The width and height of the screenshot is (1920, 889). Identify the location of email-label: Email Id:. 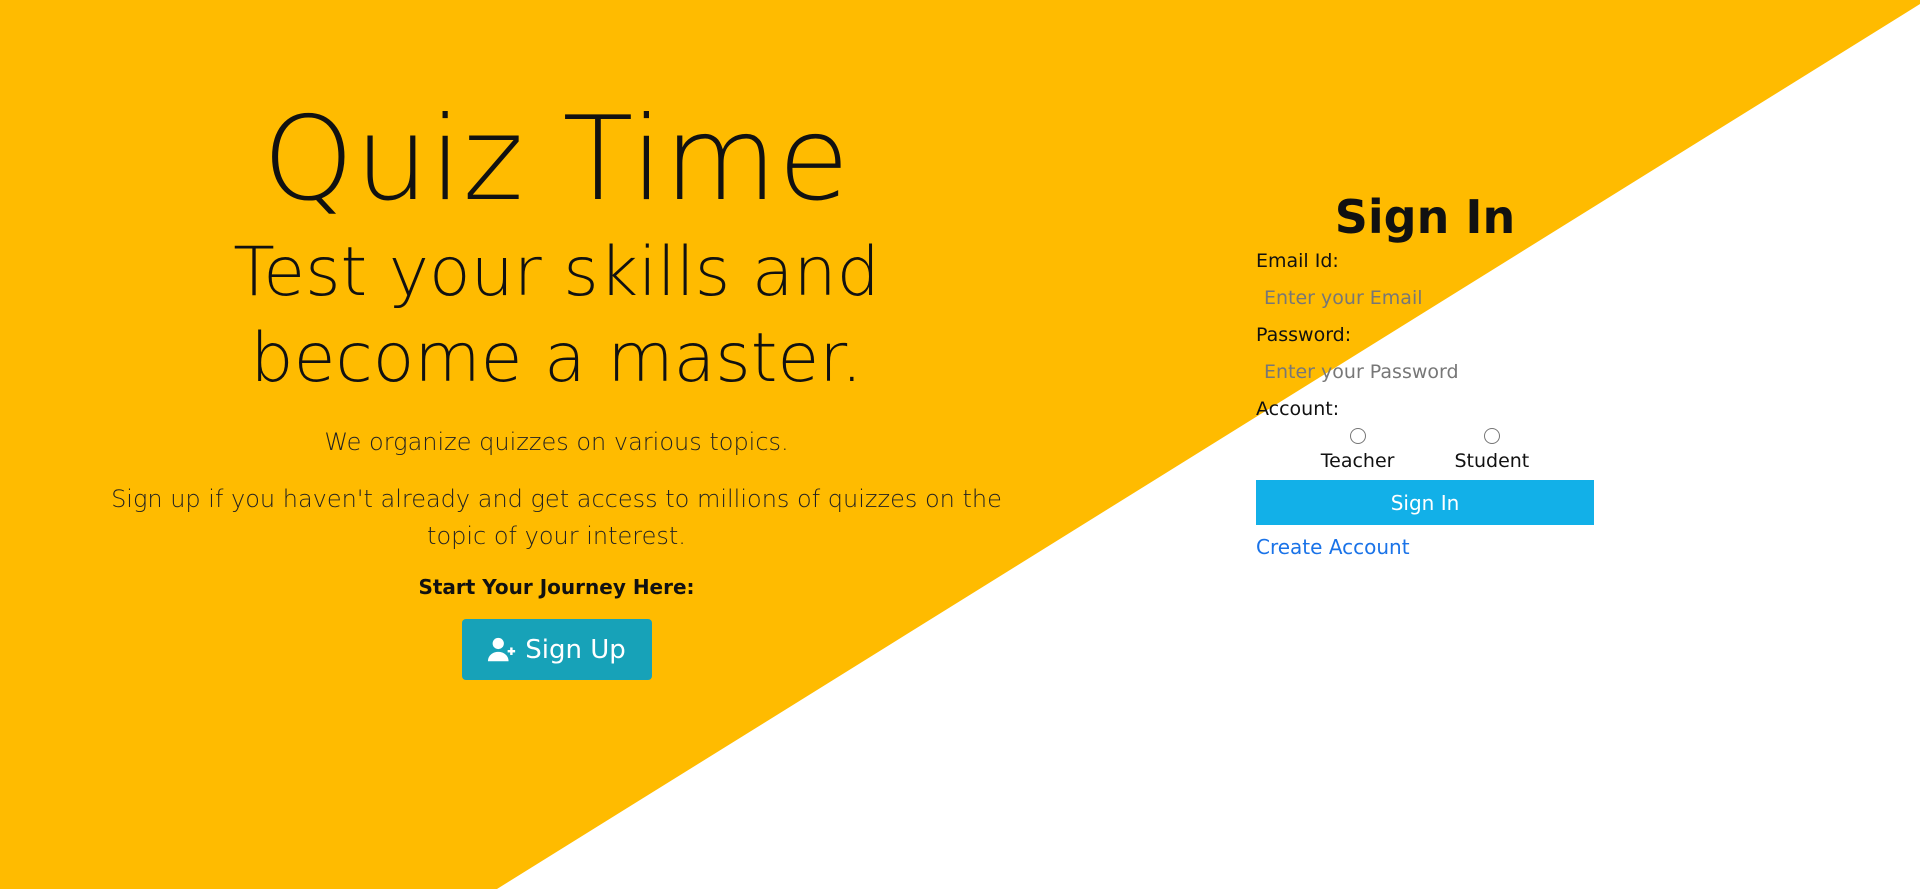
(1297, 261).